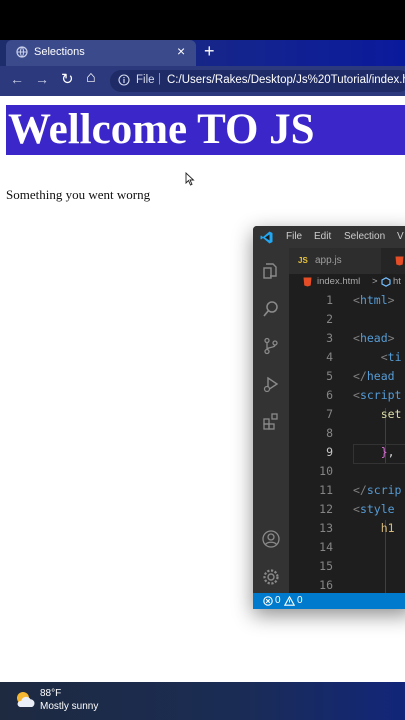 The width and height of the screenshot is (405, 720). Describe the element at coordinates (329, 319) in the screenshot. I see `line-number: 2` at that location.